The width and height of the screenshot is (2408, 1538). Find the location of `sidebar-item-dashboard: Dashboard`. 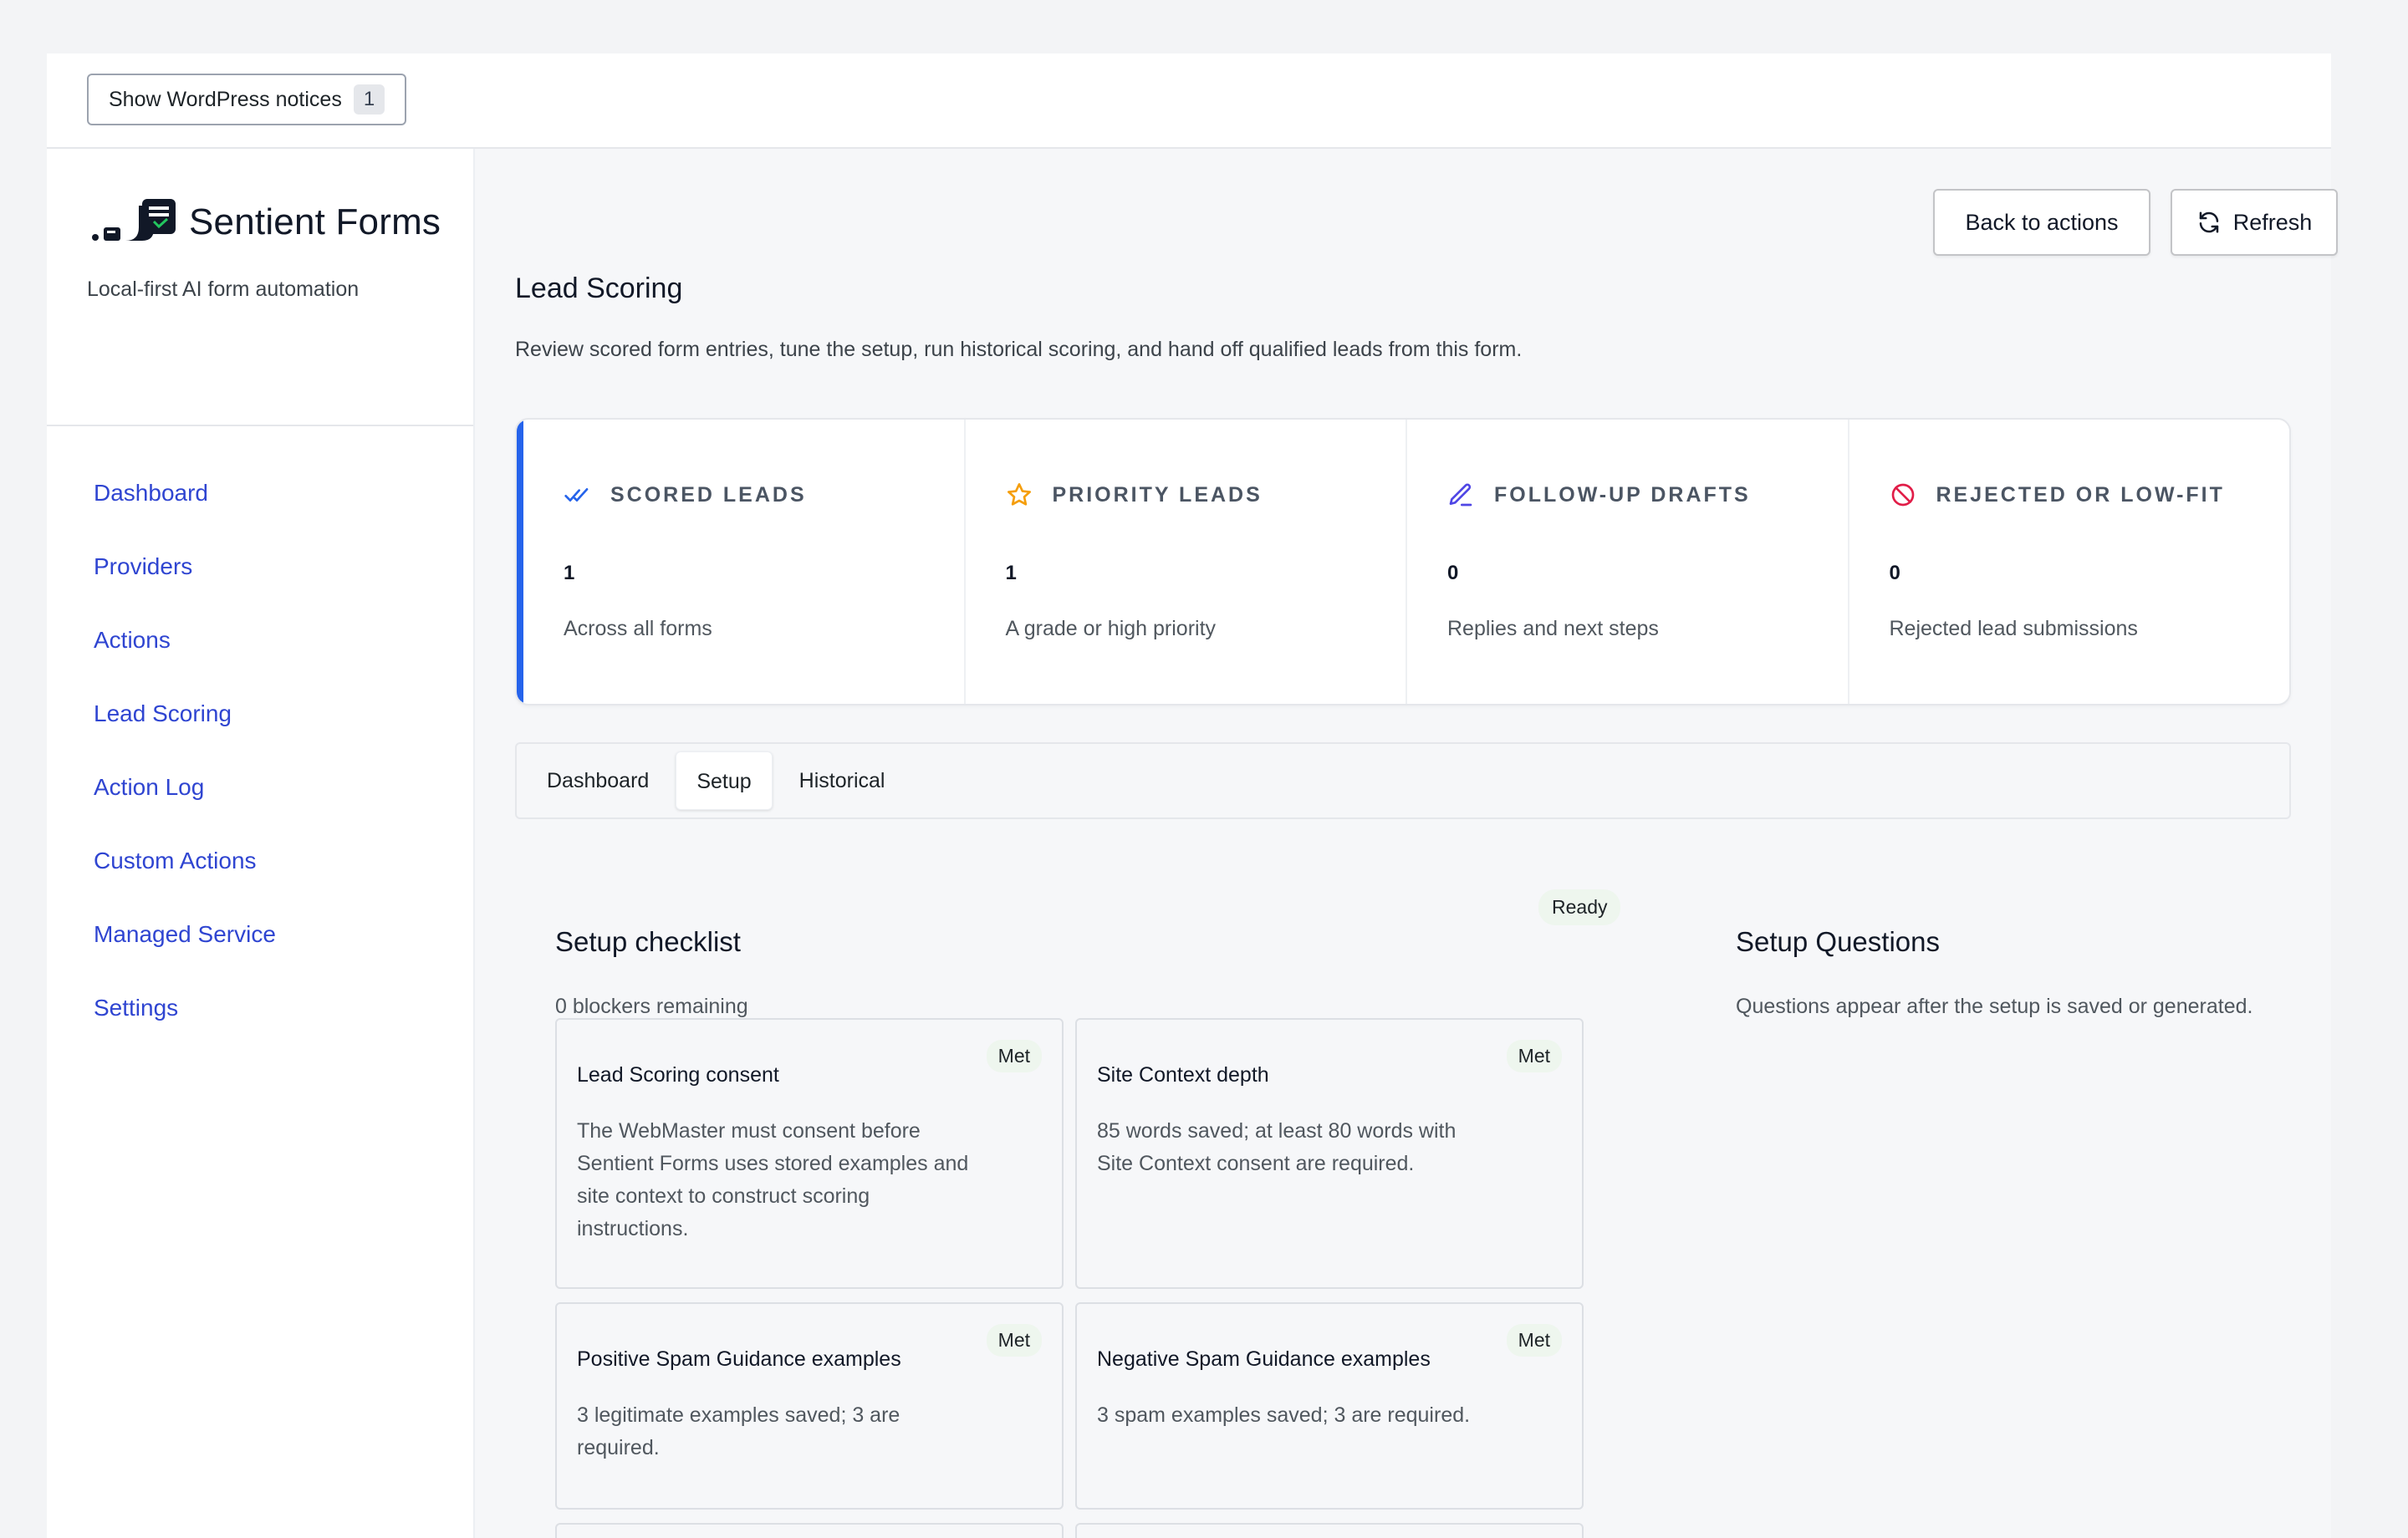

sidebar-item-dashboard: Dashboard is located at coordinates (260, 493).